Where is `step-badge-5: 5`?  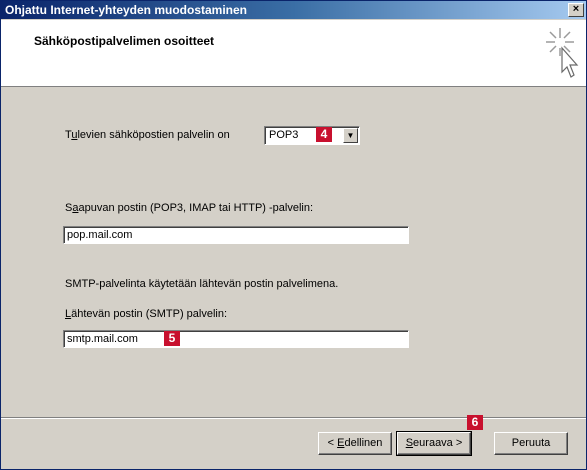
step-badge-5: 5 is located at coordinates (172, 338).